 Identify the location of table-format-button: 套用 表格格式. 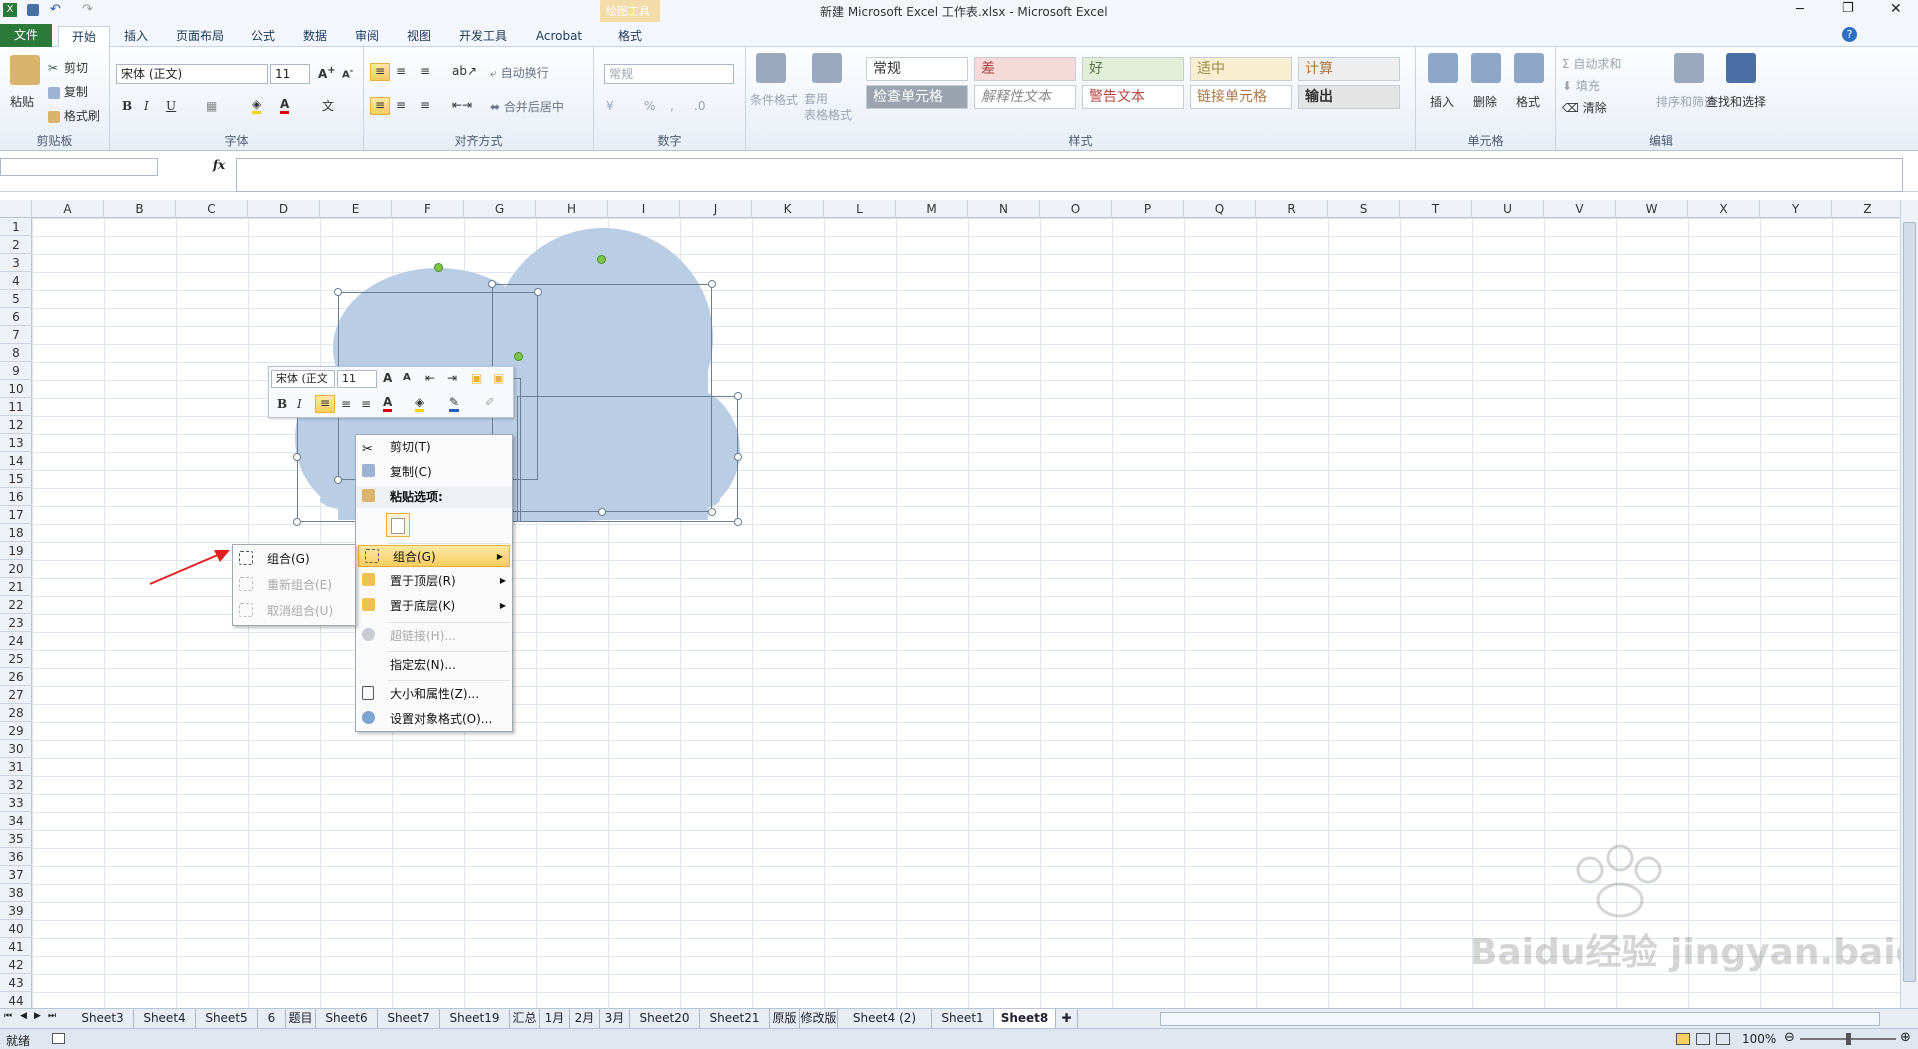
(828, 107).